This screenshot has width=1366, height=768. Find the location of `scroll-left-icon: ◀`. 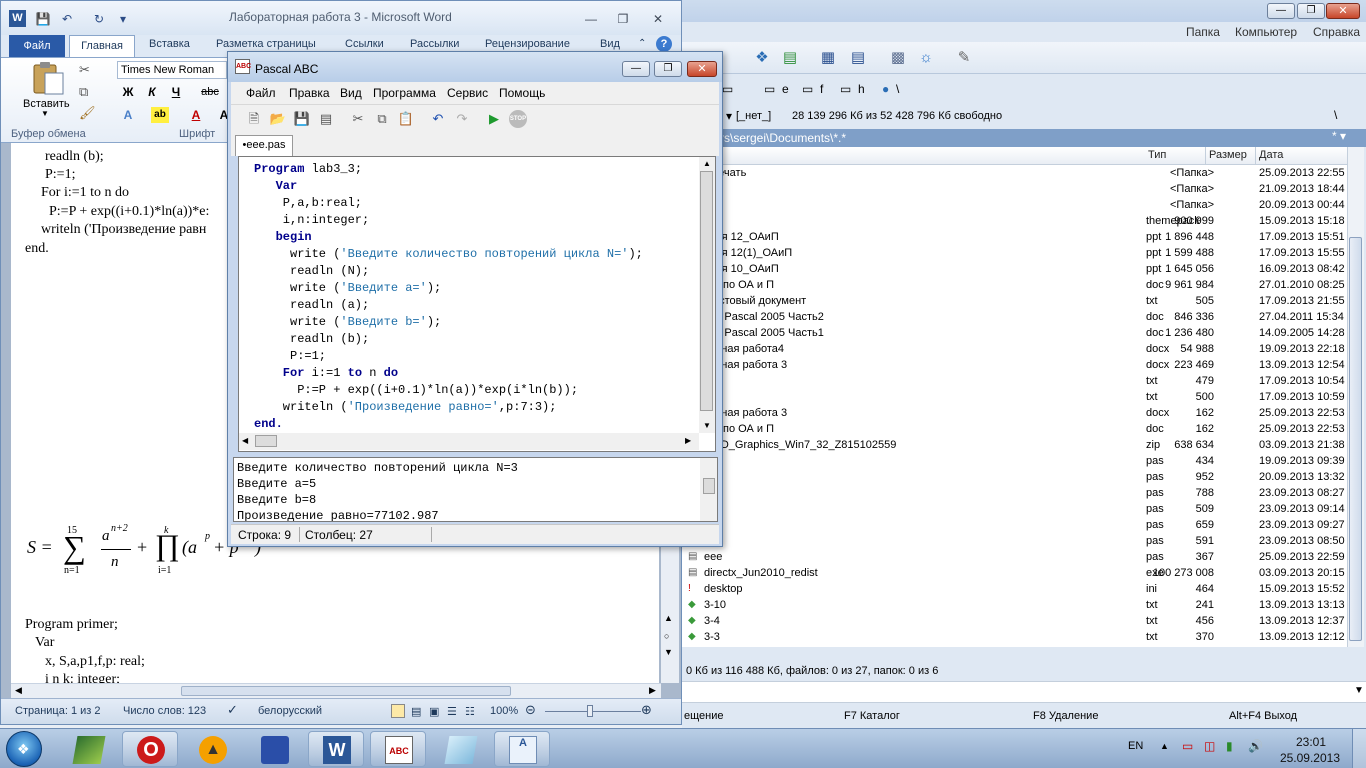

scroll-left-icon: ◀ is located at coordinates (245, 440).